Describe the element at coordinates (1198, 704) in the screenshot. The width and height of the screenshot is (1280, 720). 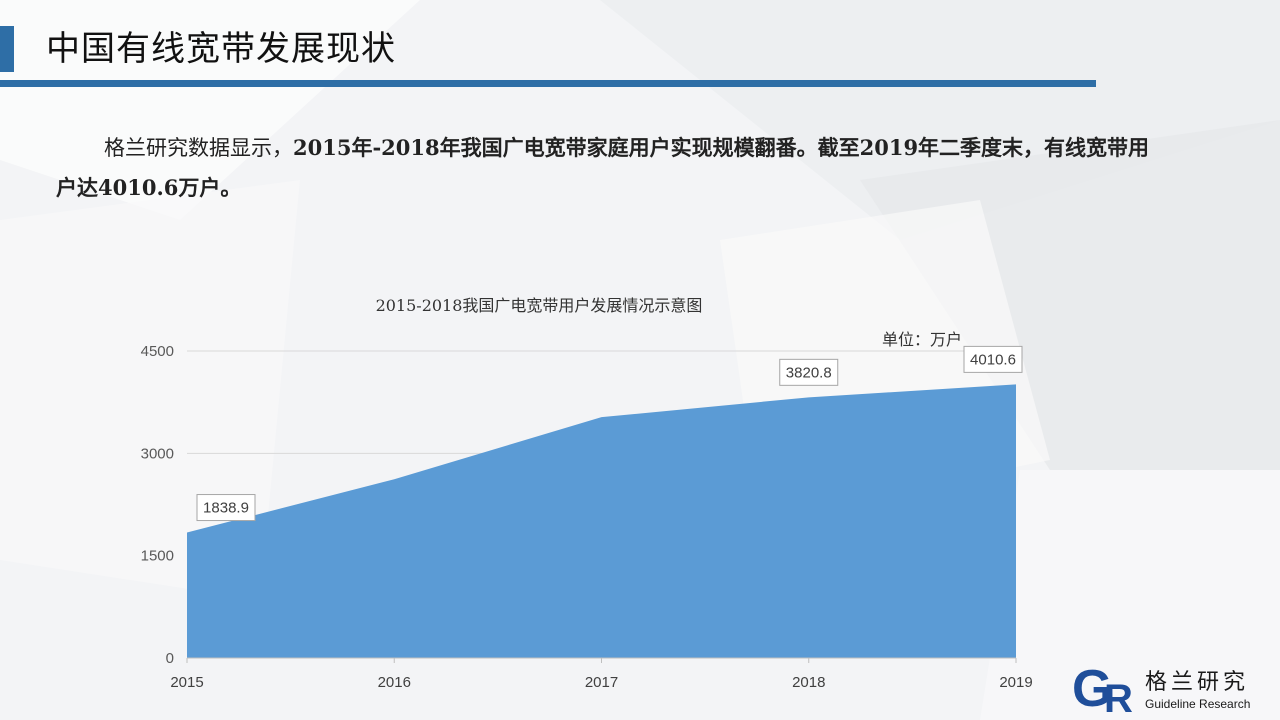
I see `logo-en-name: Guideline Research` at that location.